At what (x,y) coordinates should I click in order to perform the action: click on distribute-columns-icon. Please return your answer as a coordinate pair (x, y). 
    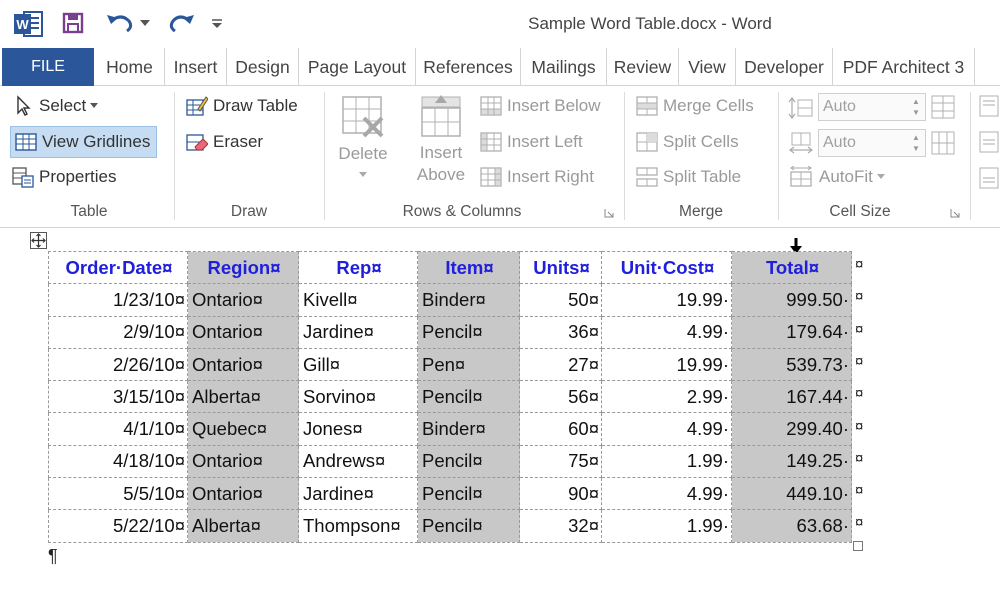
    Looking at the image, I should click on (943, 143).